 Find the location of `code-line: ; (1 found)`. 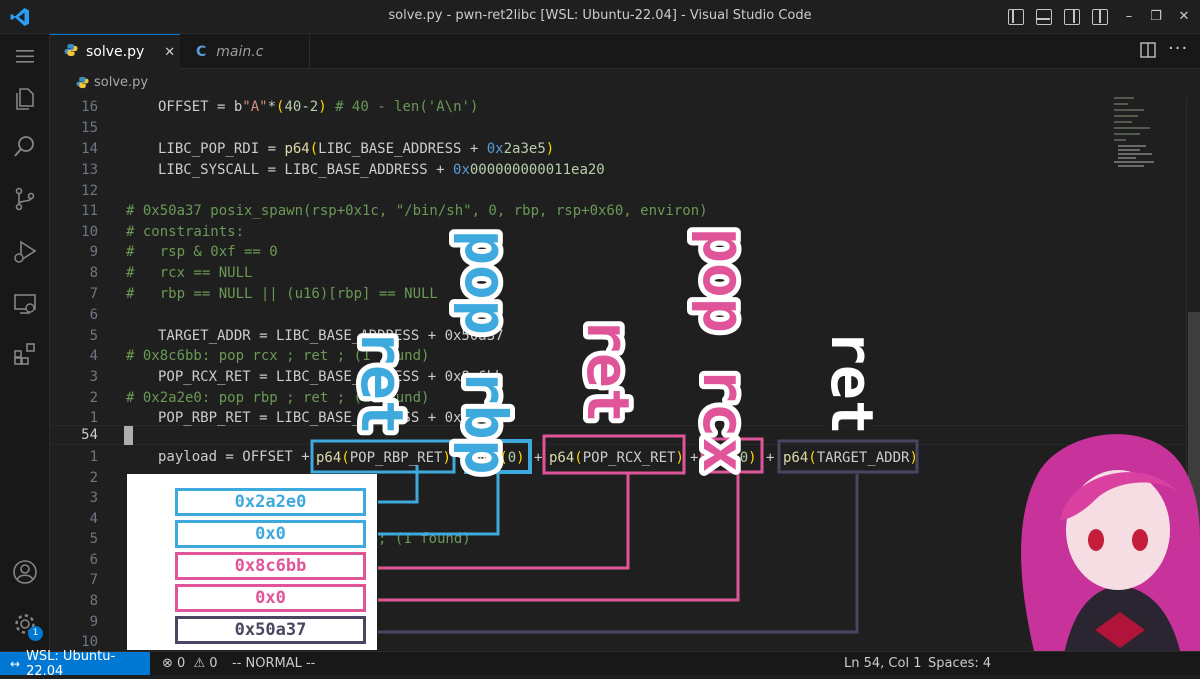

code-line: ; (1 found) is located at coordinates (424, 539).